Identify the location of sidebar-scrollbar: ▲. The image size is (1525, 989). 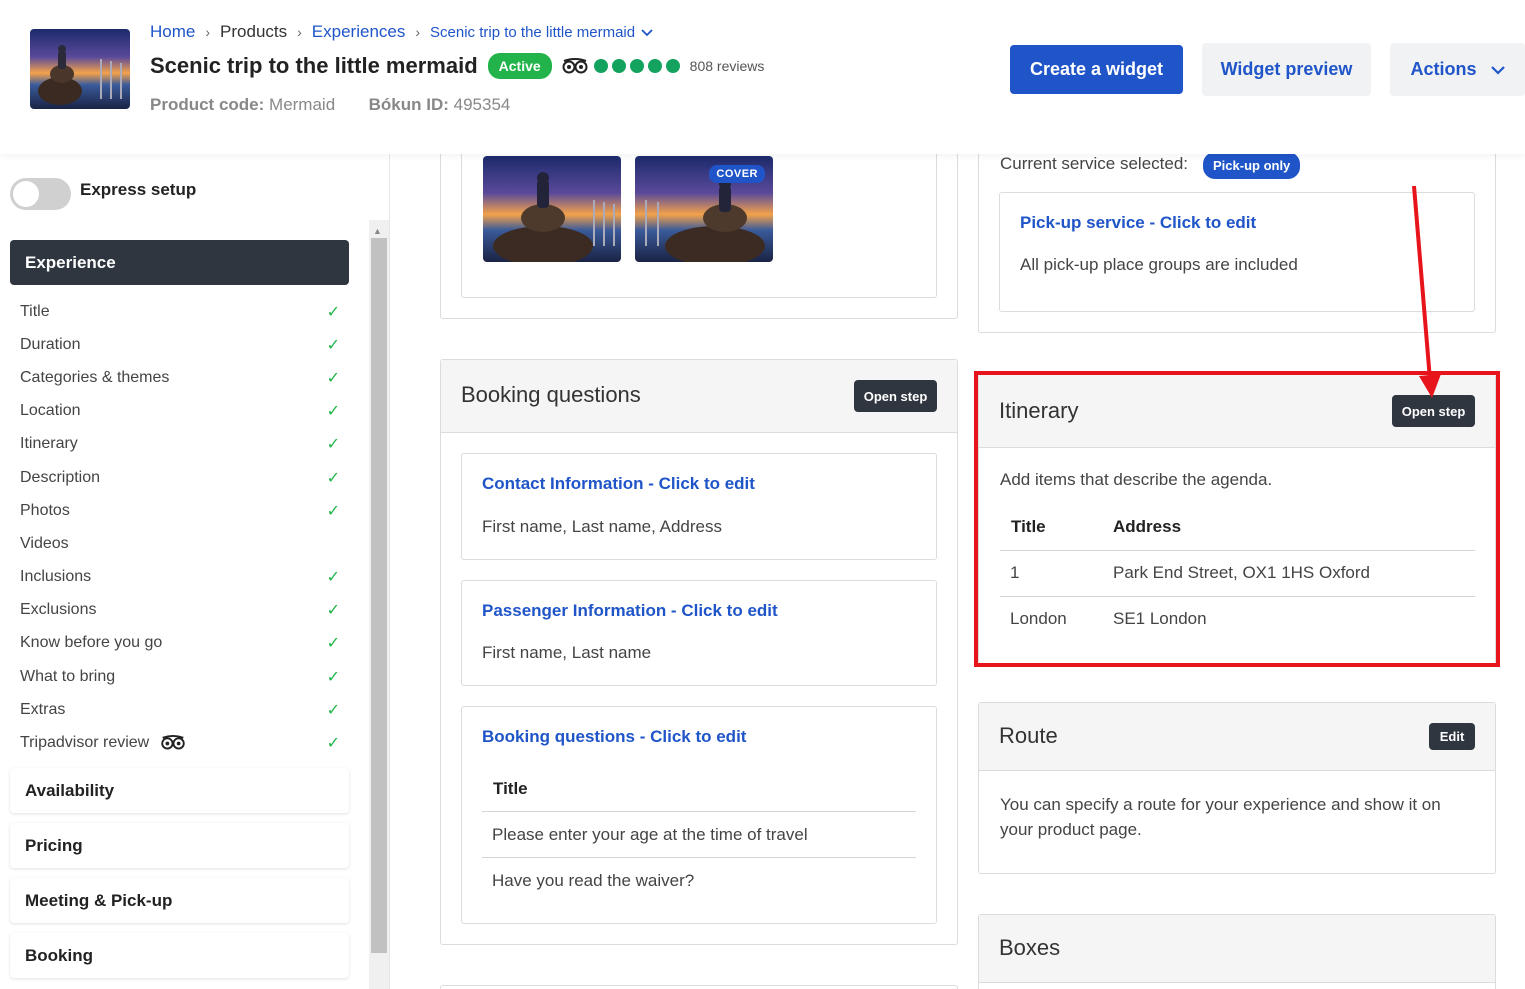
(379, 604).